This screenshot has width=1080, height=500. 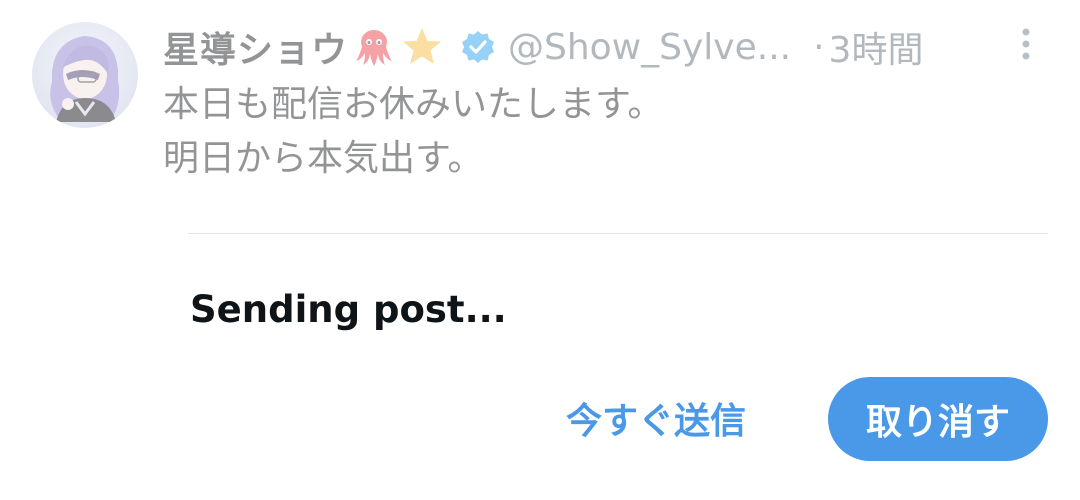 What do you see at coordinates (876, 47) in the screenshot?
I see `post-timestamp: 3時間` at bounding box center [876, 47].